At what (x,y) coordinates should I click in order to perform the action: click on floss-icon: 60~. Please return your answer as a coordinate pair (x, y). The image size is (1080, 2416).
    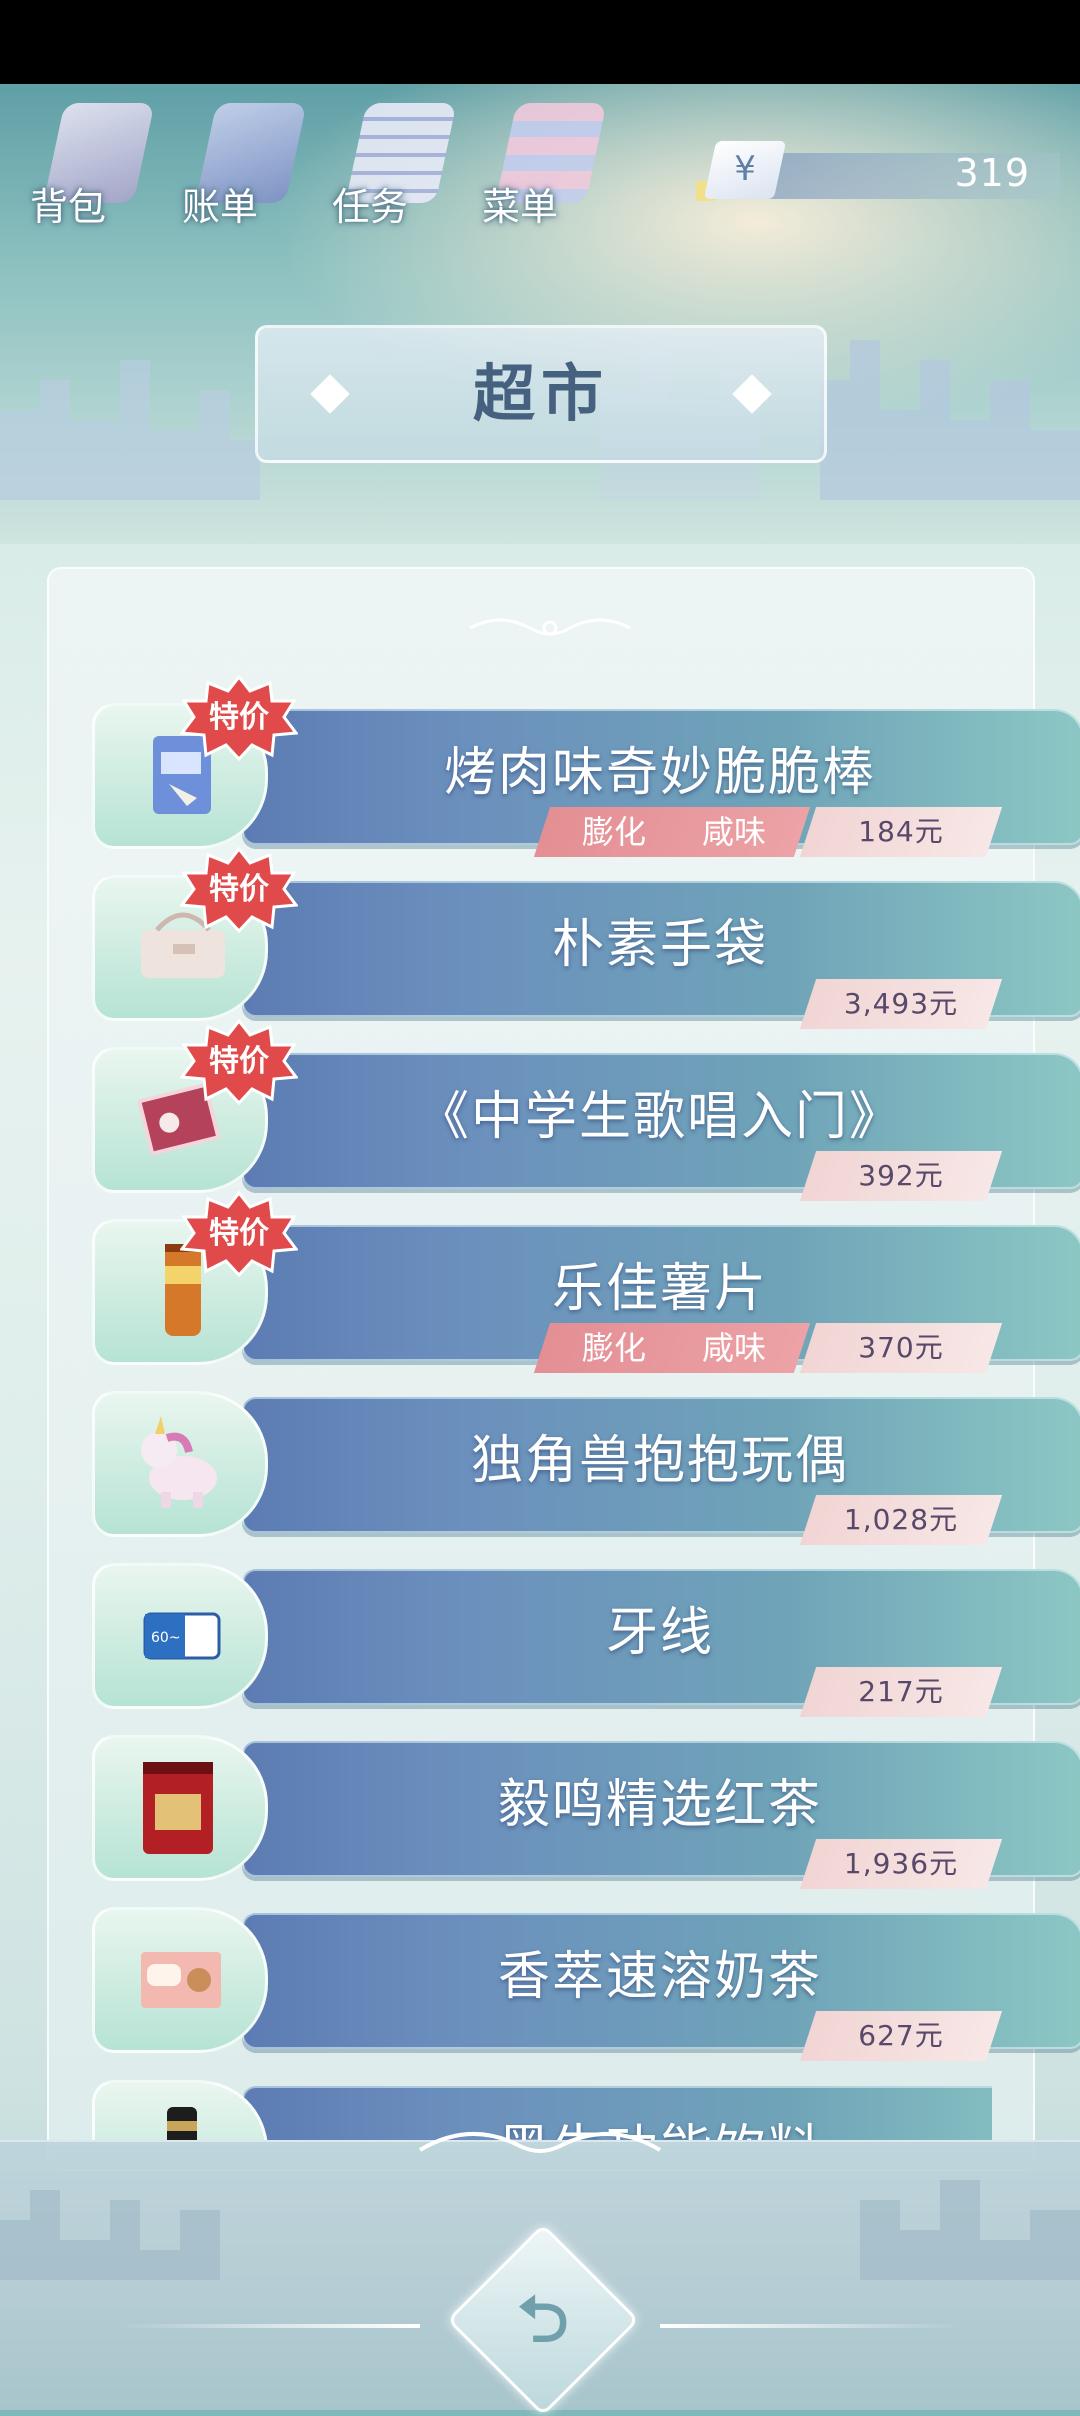
    Looking at the image, I should click on (182, 1636).